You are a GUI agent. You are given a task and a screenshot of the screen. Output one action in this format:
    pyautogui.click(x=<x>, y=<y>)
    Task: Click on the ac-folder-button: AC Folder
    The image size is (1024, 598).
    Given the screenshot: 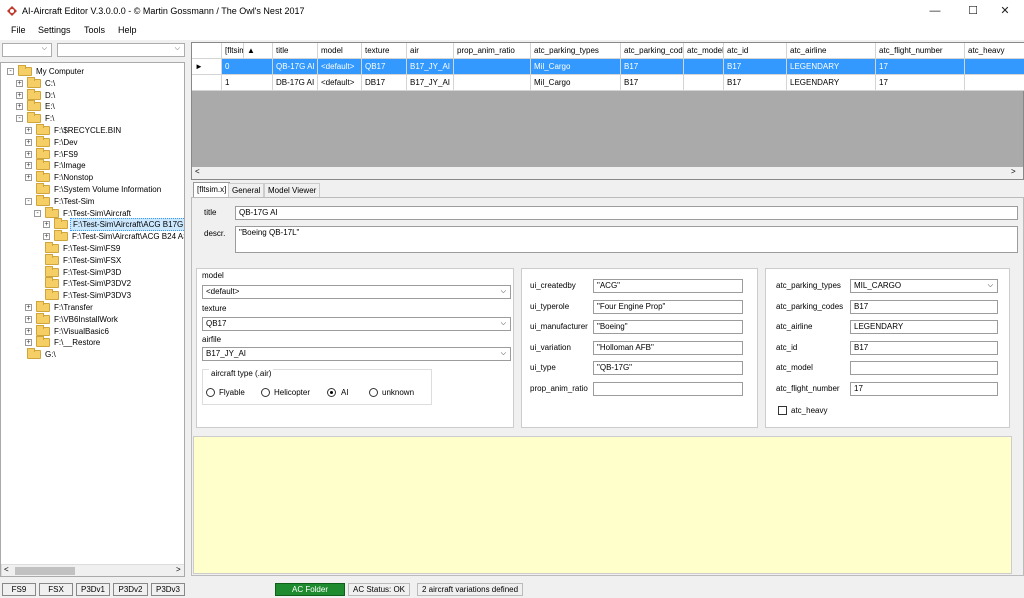 What is the action you would take?
    pyautogui.click(x=310, y=589)
    